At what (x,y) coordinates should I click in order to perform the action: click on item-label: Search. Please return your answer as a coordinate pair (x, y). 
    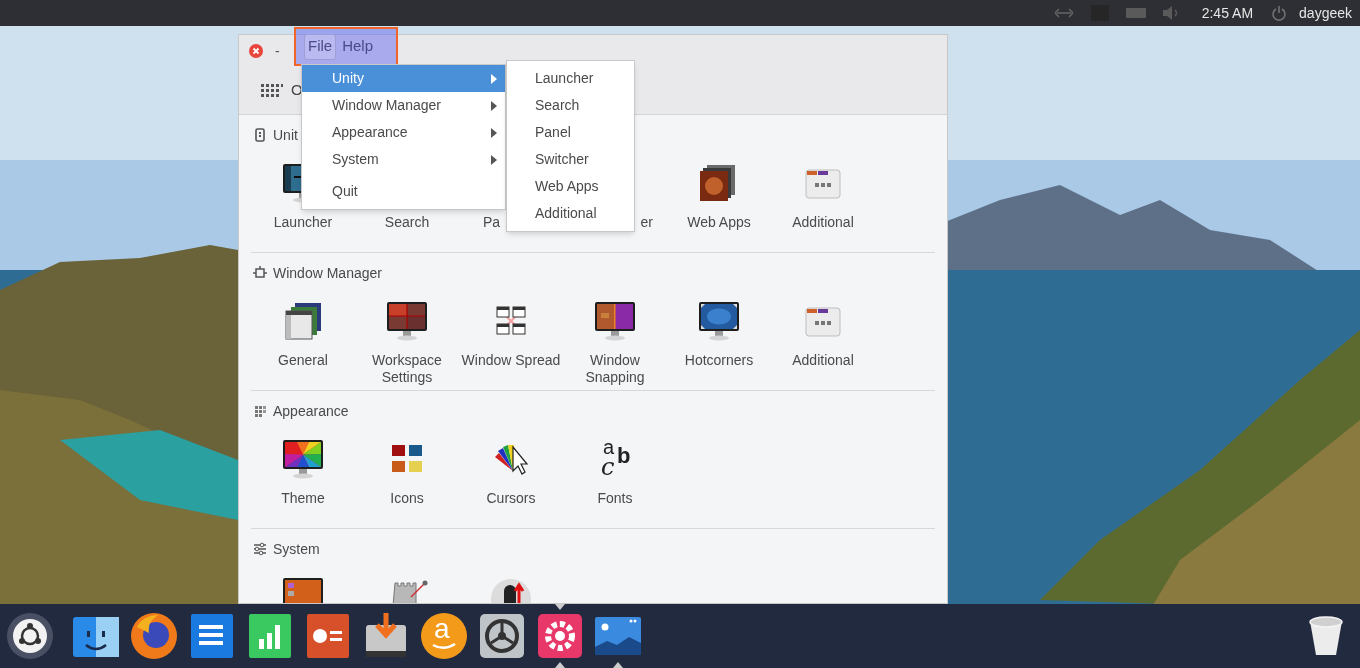
    Looking at the image, I should click on (407, 222).